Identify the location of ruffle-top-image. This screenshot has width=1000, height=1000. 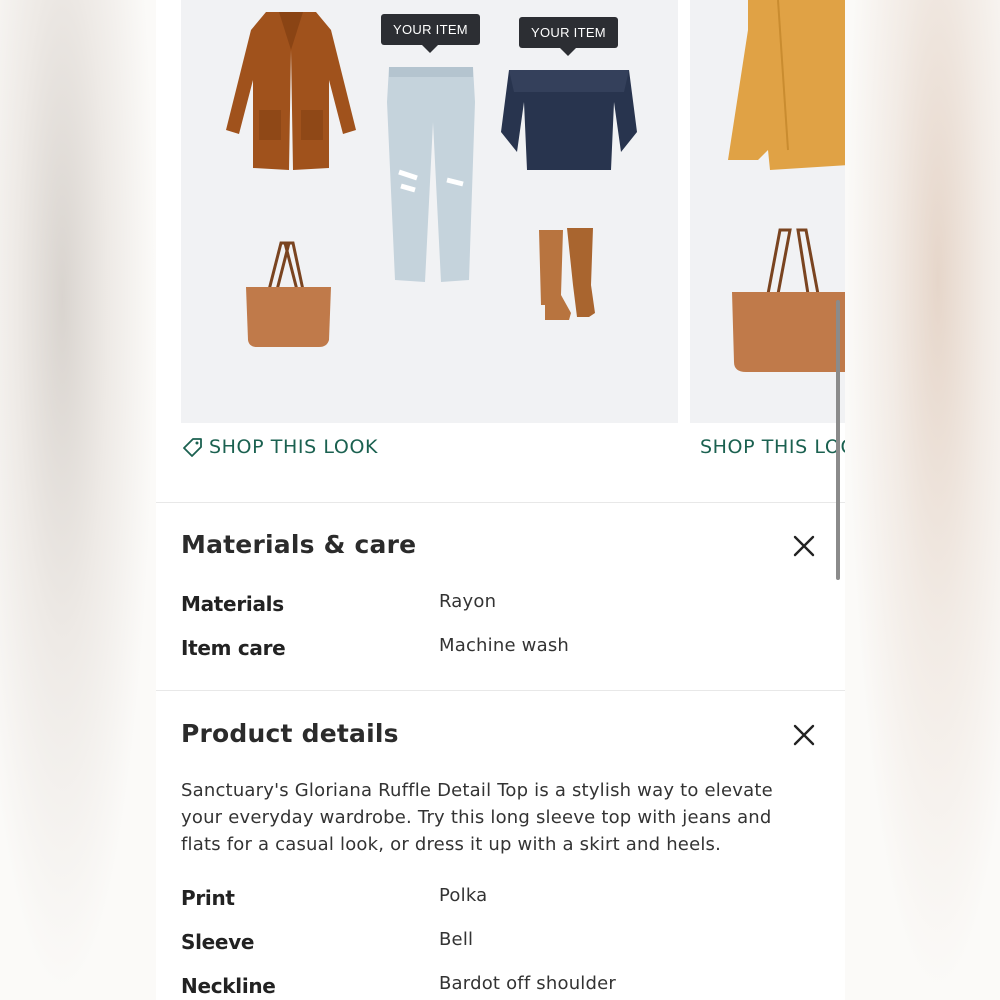
(569, 120).